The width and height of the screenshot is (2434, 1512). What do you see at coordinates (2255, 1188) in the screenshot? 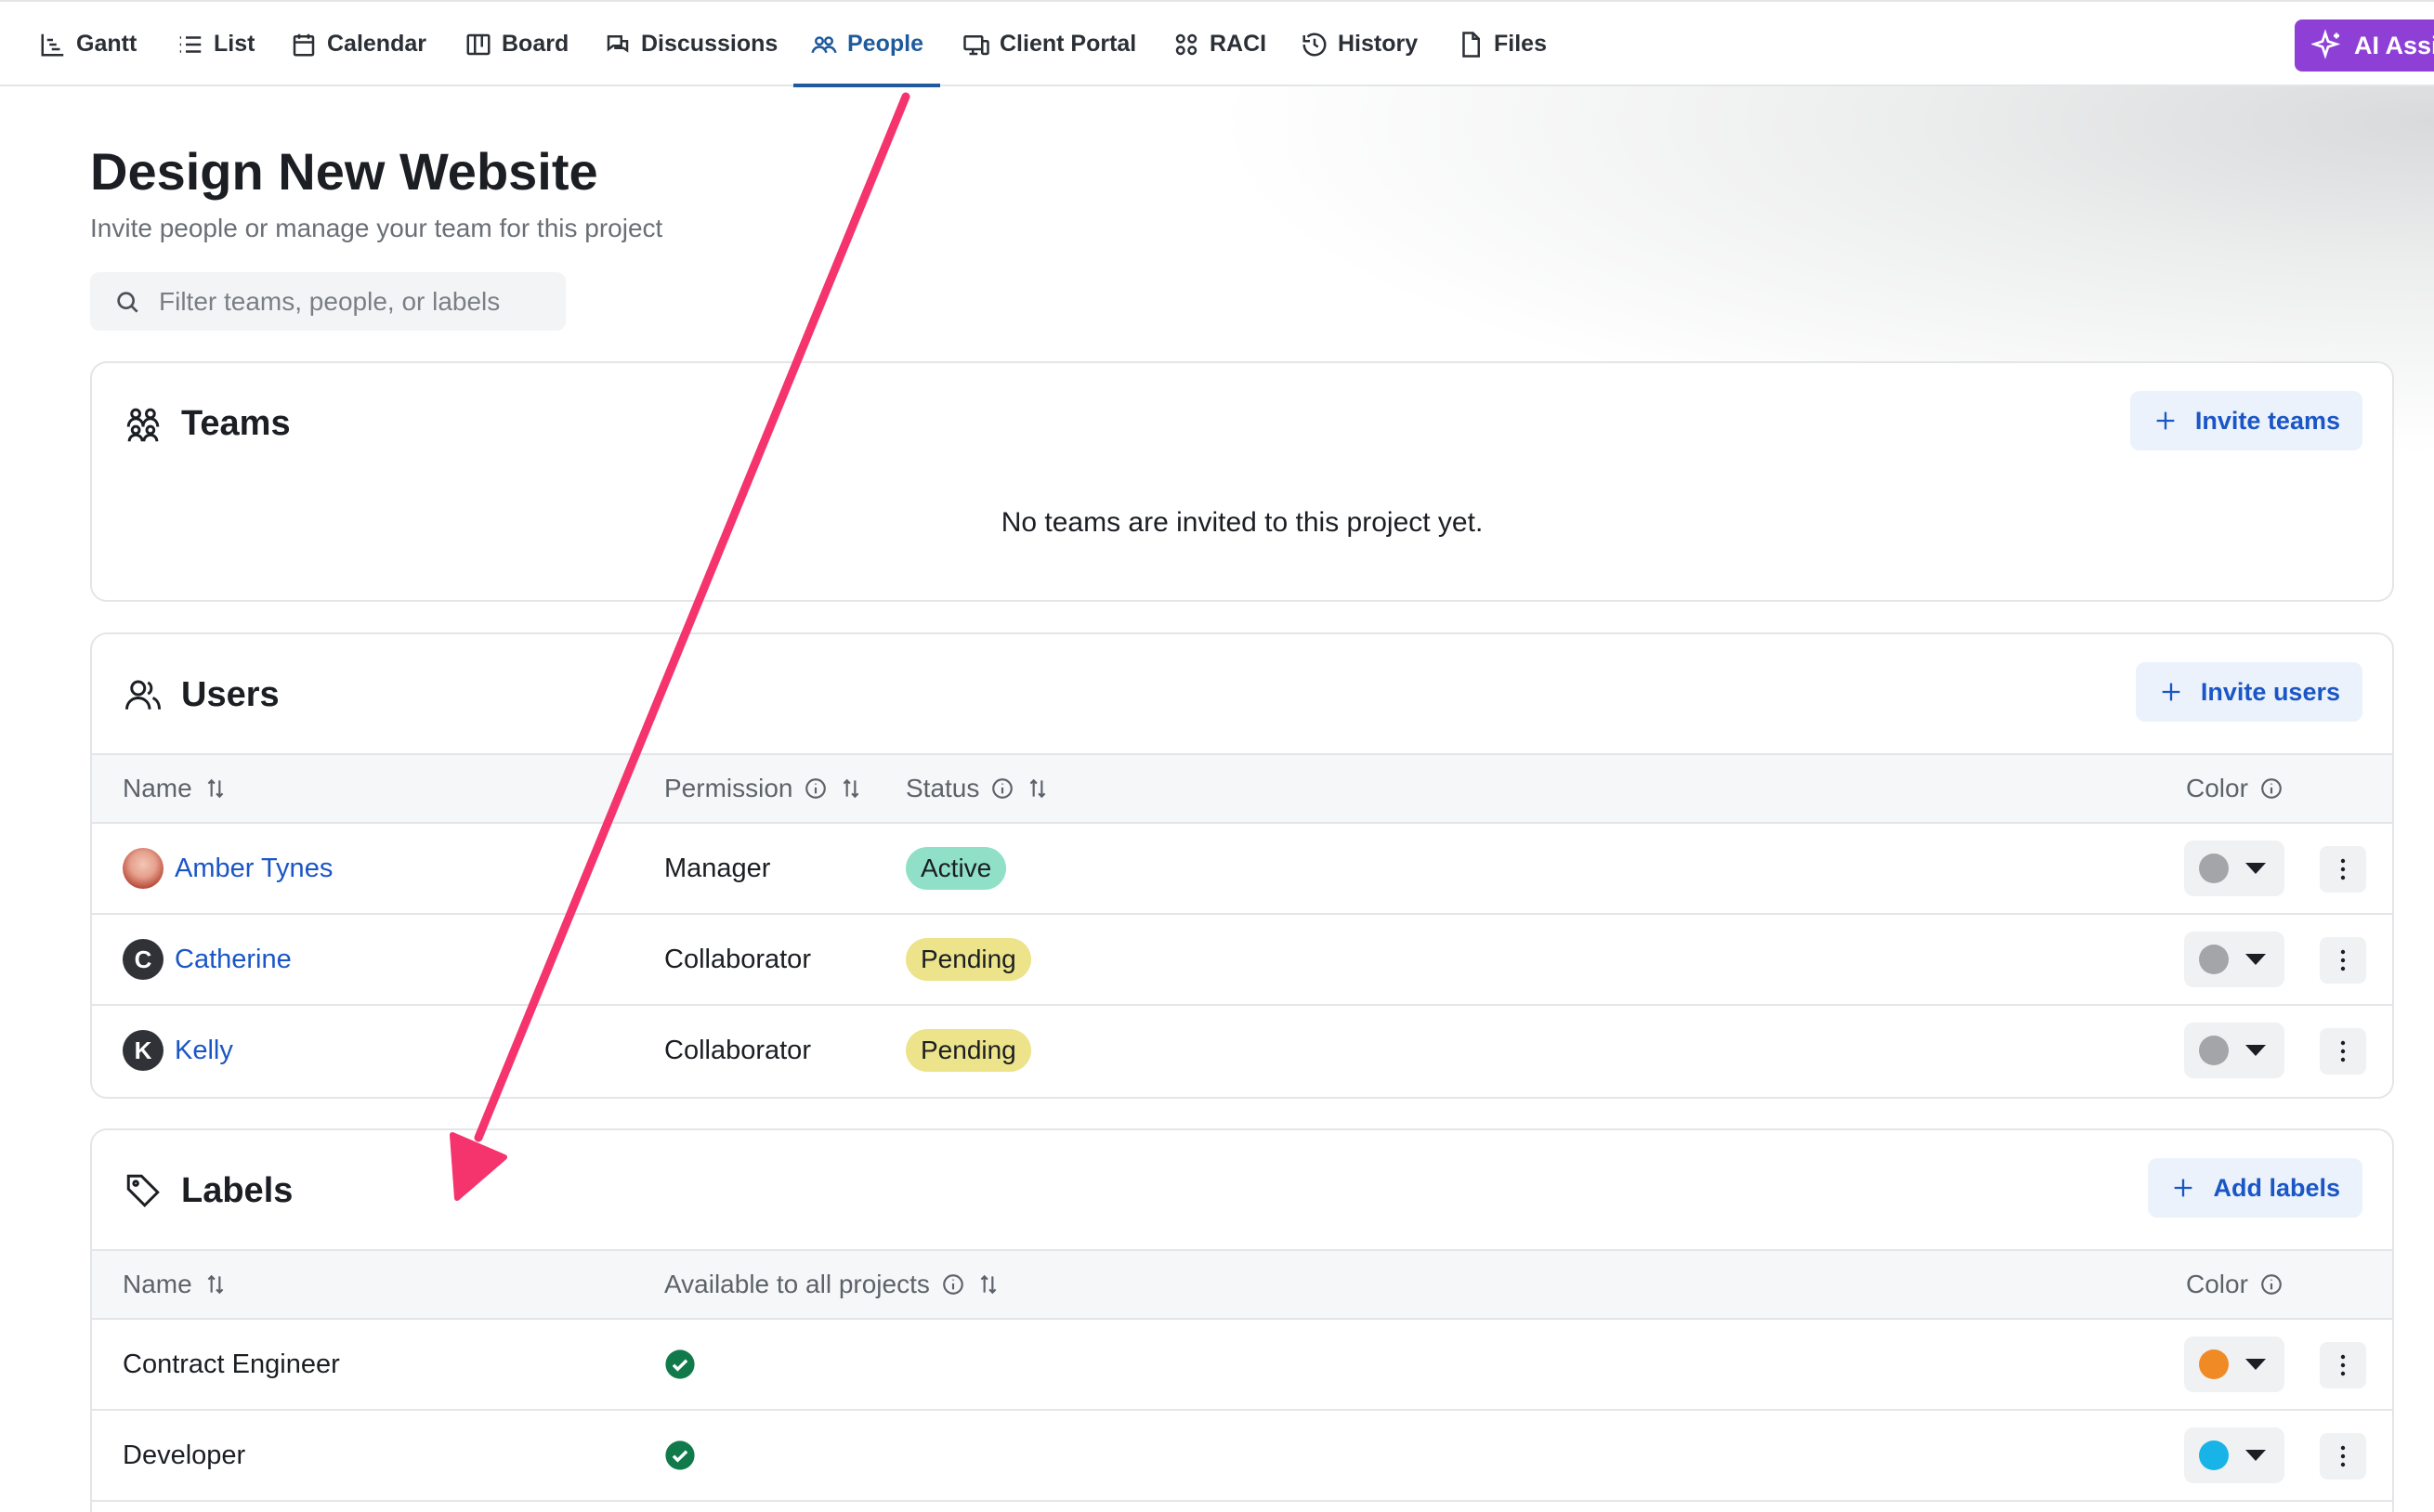
I see `add-labels-button: Add labels` at bounding box center [2255, 1188].